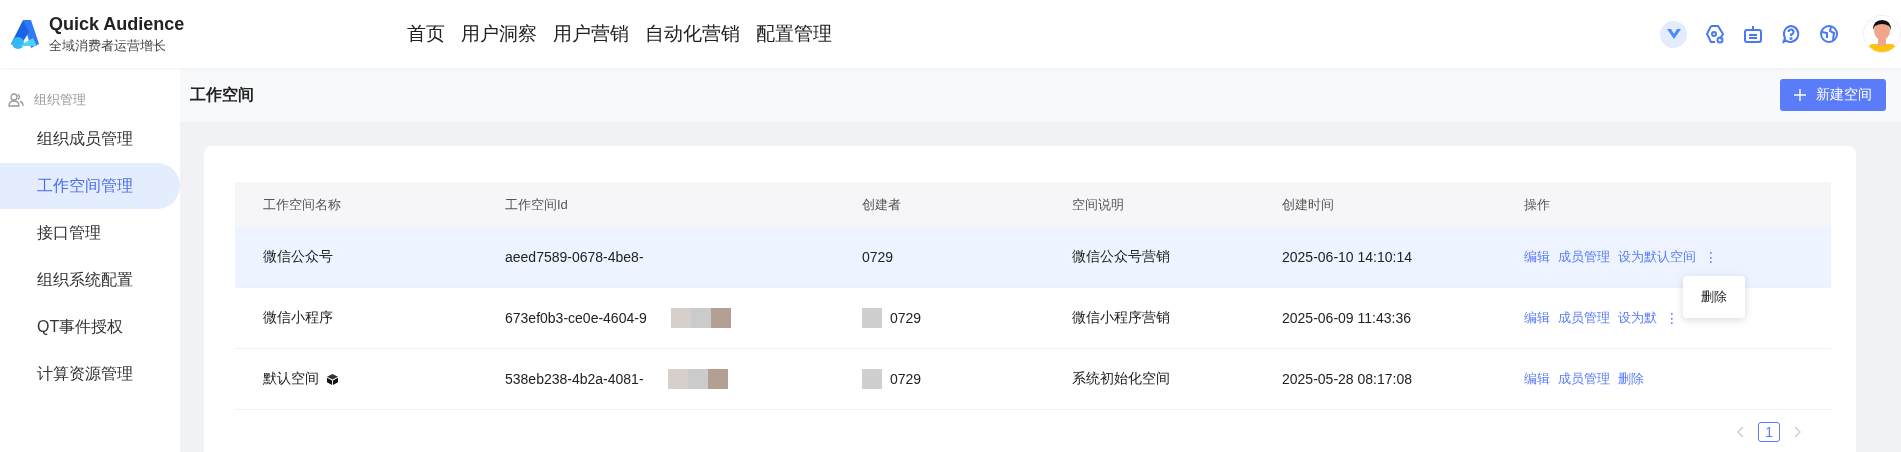 This screenshot has height=452, width=1901. What do you see at coordinates (60, 100) in the screenshot?
I see `sidebar-group-label: 组织管理` at bounding box center [60, 100].